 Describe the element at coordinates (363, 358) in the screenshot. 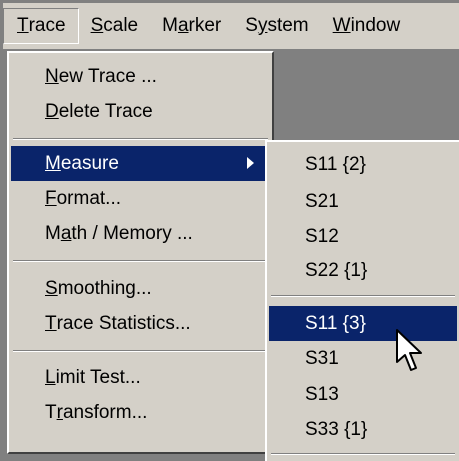

I see `submenu-item-s31: S31` at that location.